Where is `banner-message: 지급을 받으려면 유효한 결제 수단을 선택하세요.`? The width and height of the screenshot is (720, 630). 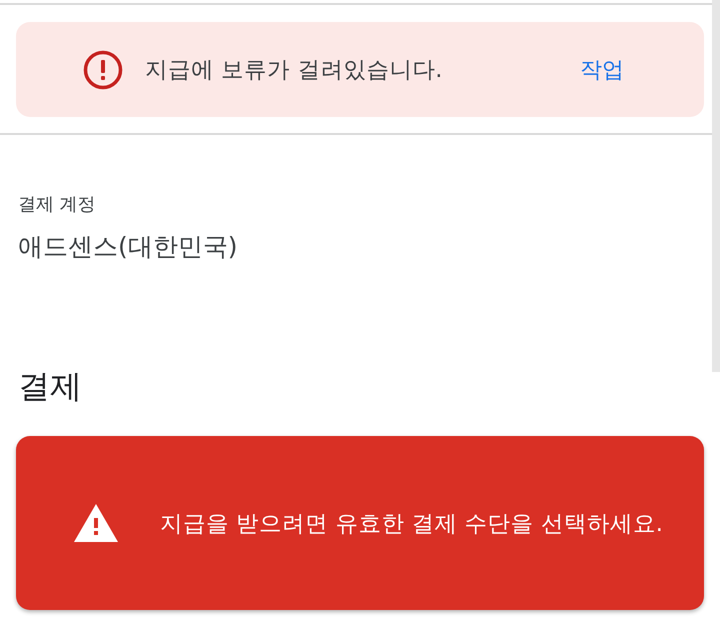
banner-message: 지급을 받으려면 유효한 결제 수단을 선택하세요. is located at coordinates (411, 524).